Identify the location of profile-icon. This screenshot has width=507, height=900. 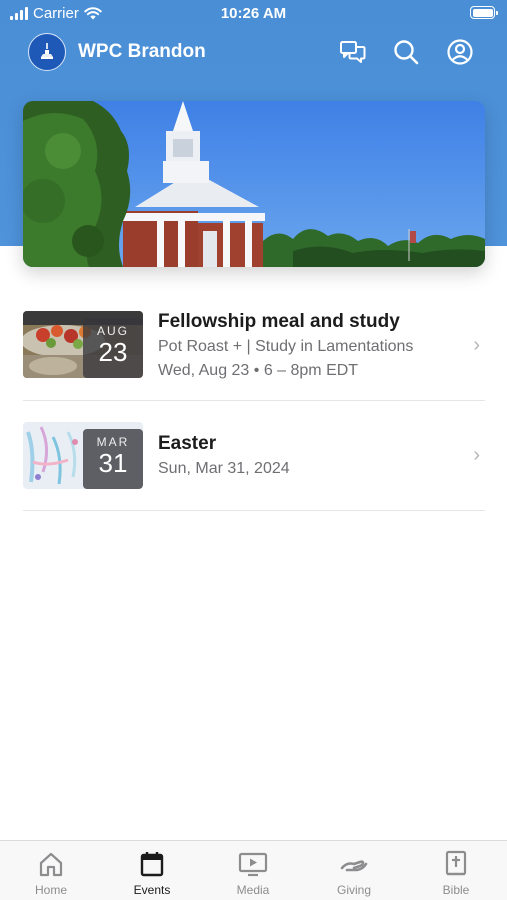
(460, 52).